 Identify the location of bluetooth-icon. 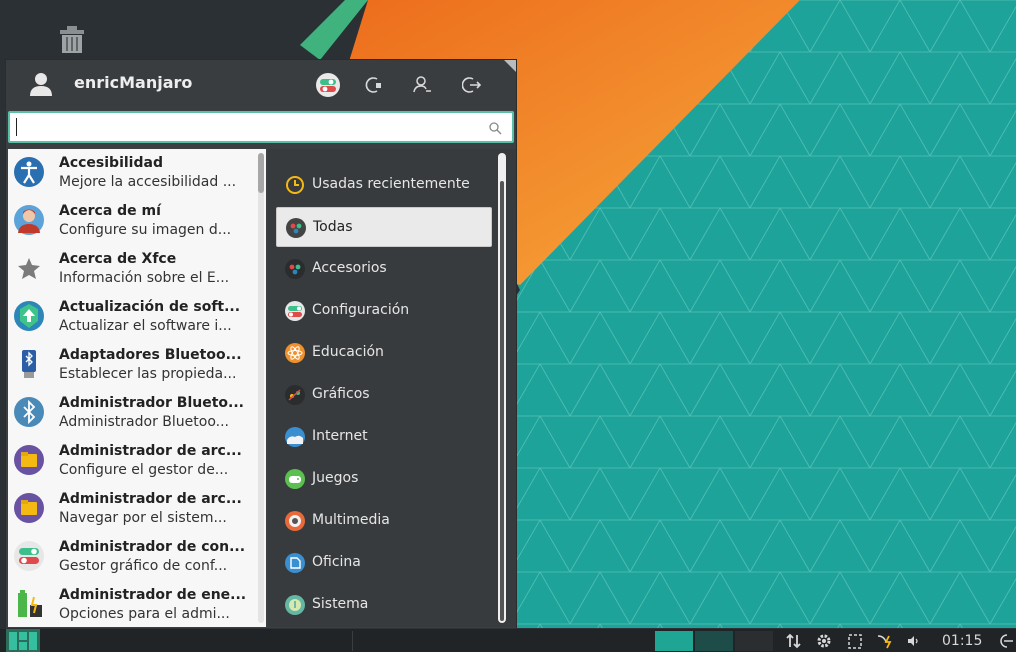
(29, 412).